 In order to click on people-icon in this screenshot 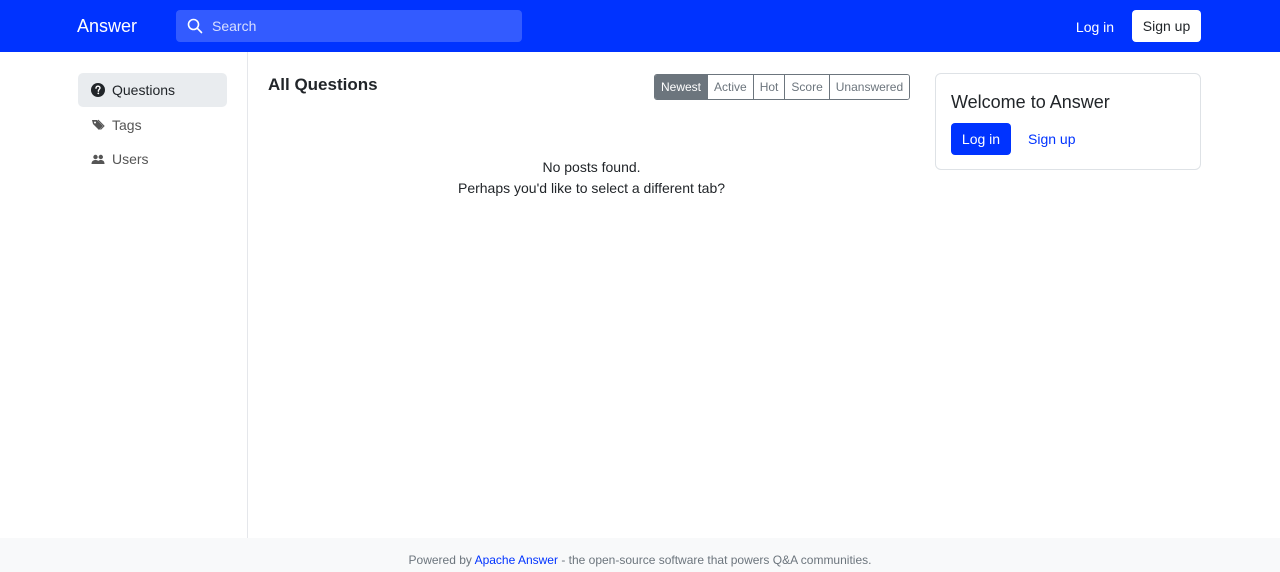, I will do `click(98, 159)`.